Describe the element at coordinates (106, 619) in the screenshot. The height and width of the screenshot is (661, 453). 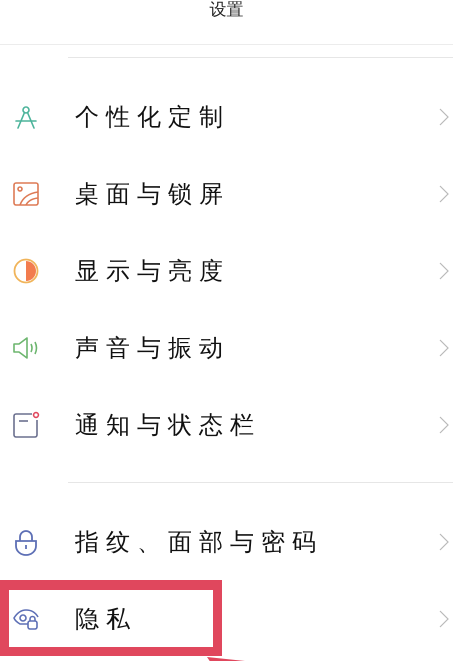
I see `item-label: 隐私` at that location.